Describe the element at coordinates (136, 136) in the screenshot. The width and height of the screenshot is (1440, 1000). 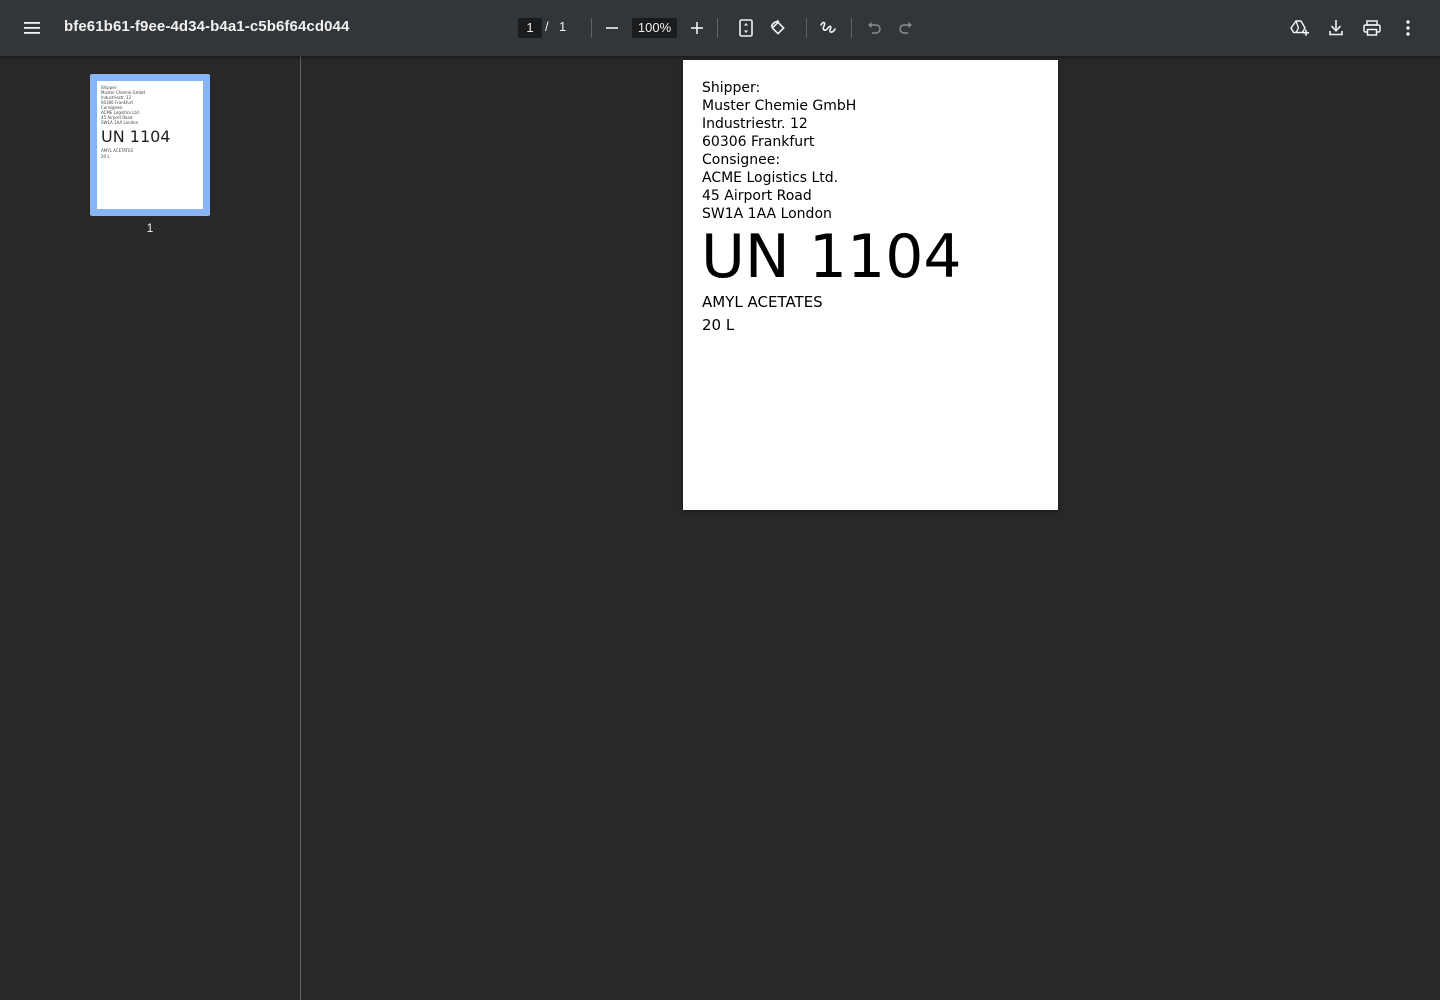
I see `thumbnail-un-number: UN 1104` at that location.